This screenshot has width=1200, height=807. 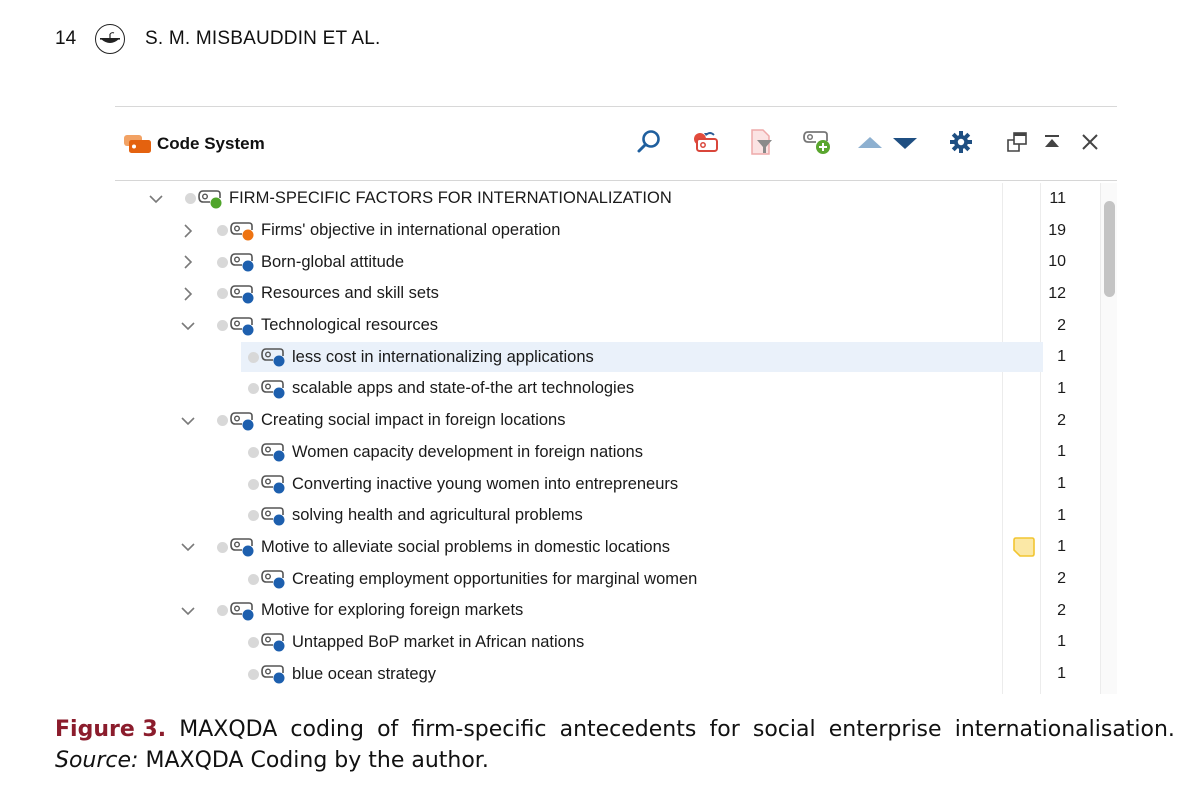 I want to click on tree-row: blue ocean strategy 1, so click(x=607, y=674).